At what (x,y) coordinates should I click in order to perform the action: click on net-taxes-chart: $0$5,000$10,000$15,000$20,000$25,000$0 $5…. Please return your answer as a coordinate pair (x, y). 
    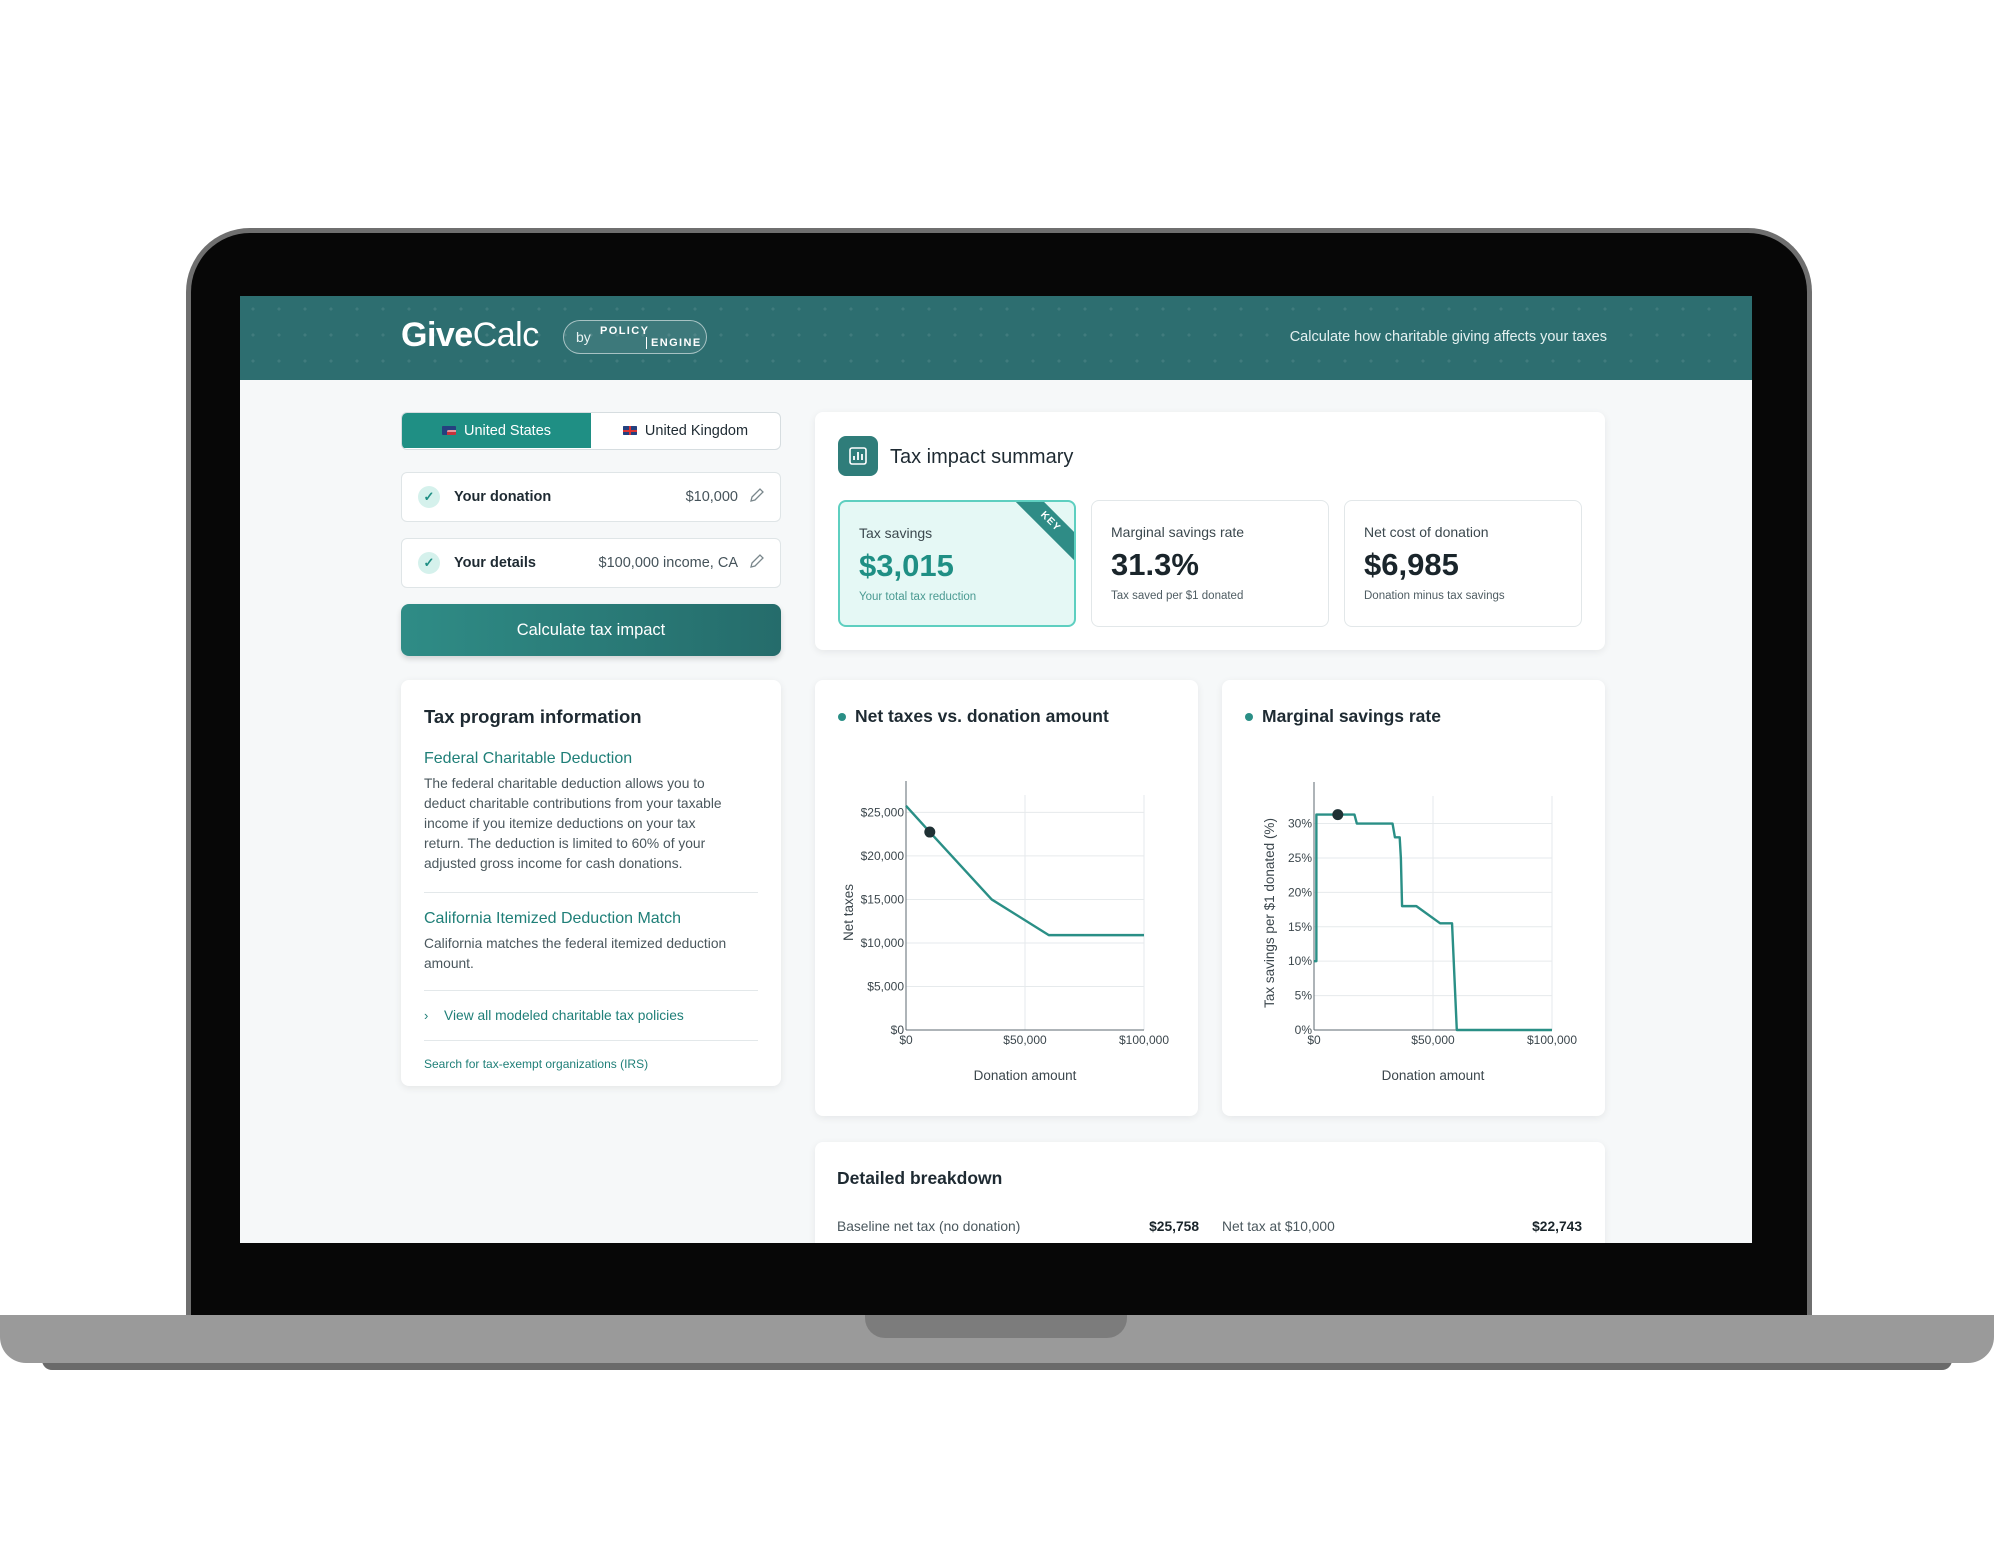
    Looking at the image, I should click on (1006, 898).